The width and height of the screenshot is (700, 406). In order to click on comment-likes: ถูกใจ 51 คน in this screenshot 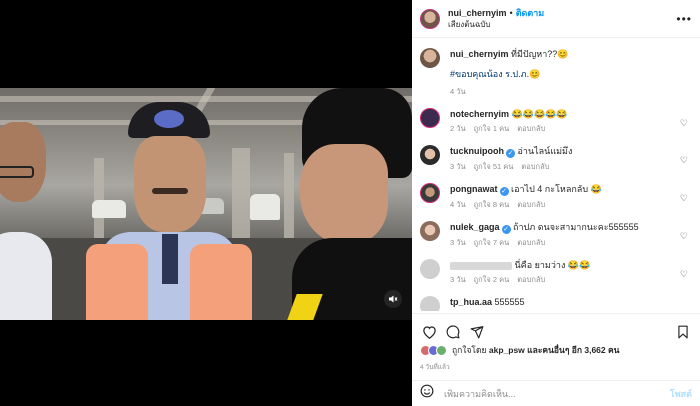, I will do `click(494, 166)`.